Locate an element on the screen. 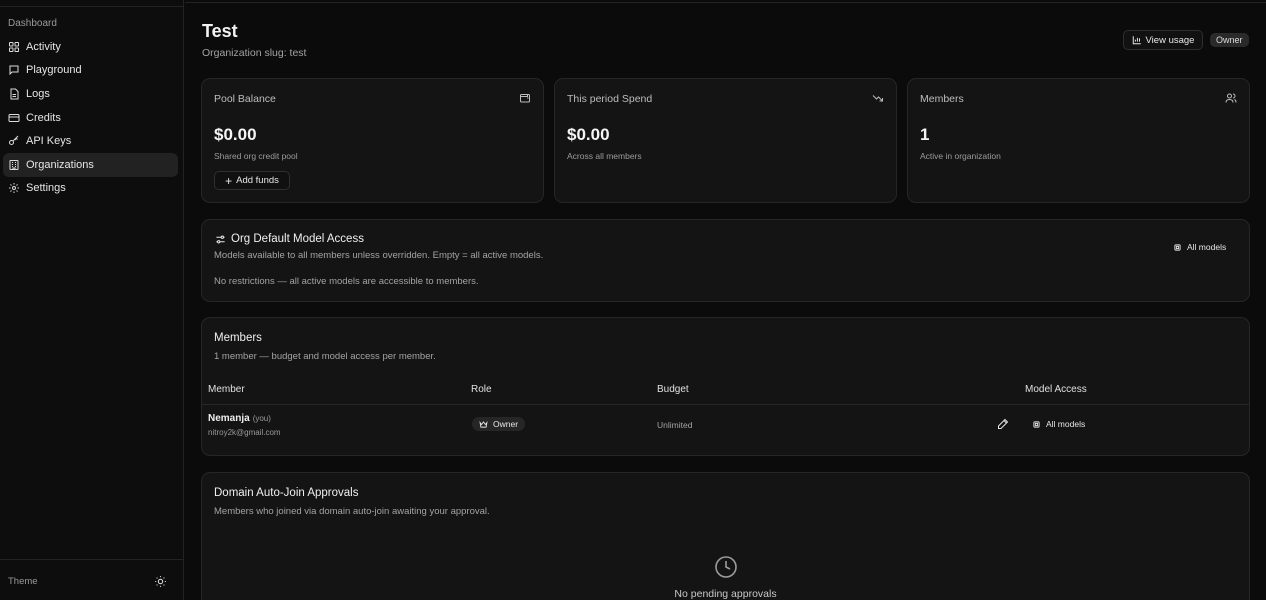 The height and width of the screenshot is (600, 1266). file-icon is located at coordinates (14, 94).